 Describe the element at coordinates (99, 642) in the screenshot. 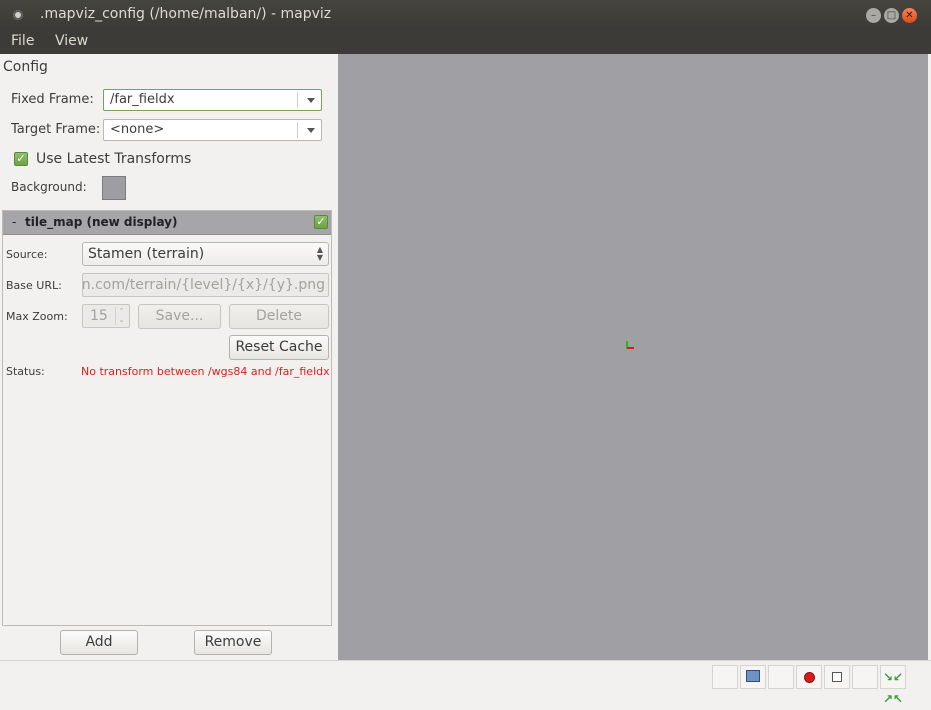

I see `add-button: Add` at that location.